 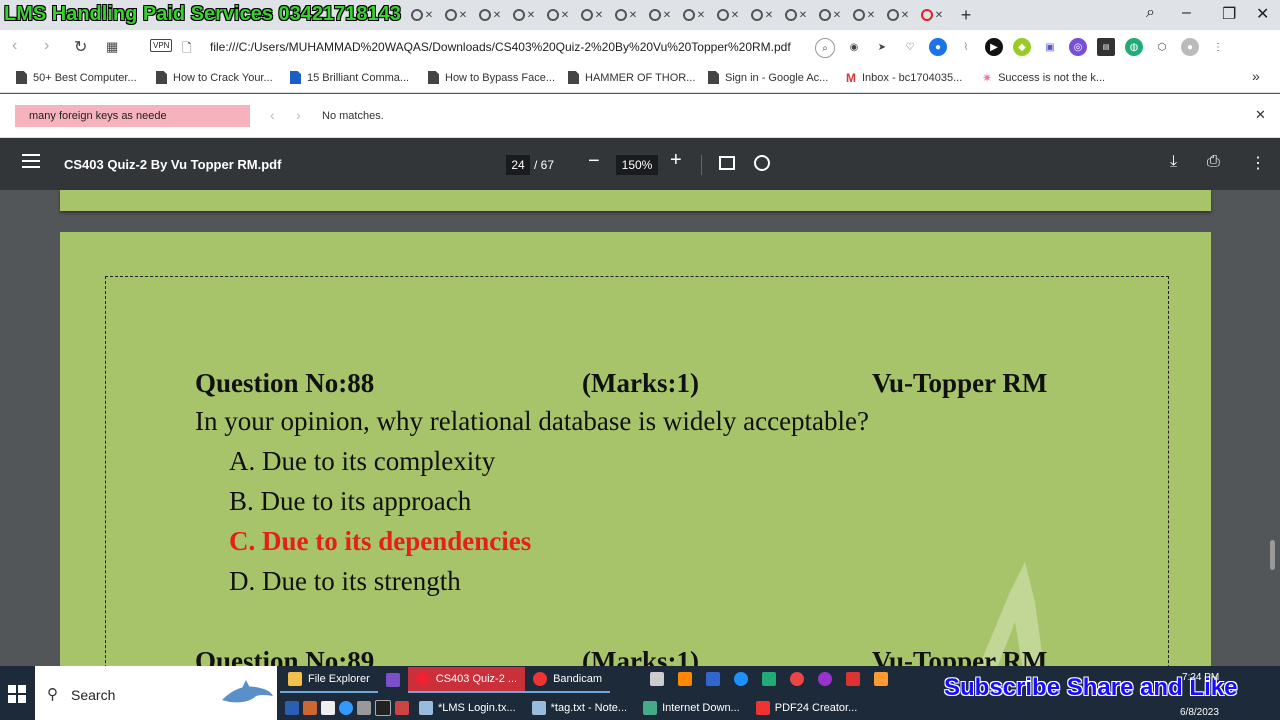 I want to click on dosbox-icon, so click(x=310, y=708).